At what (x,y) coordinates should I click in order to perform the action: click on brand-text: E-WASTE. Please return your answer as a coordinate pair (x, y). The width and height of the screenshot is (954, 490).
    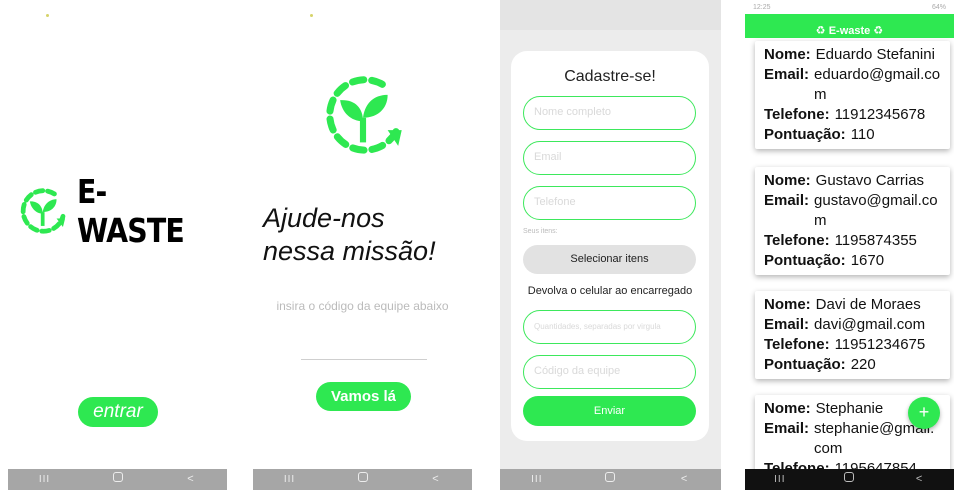
    Looking at the image, I should click on (131, 211).